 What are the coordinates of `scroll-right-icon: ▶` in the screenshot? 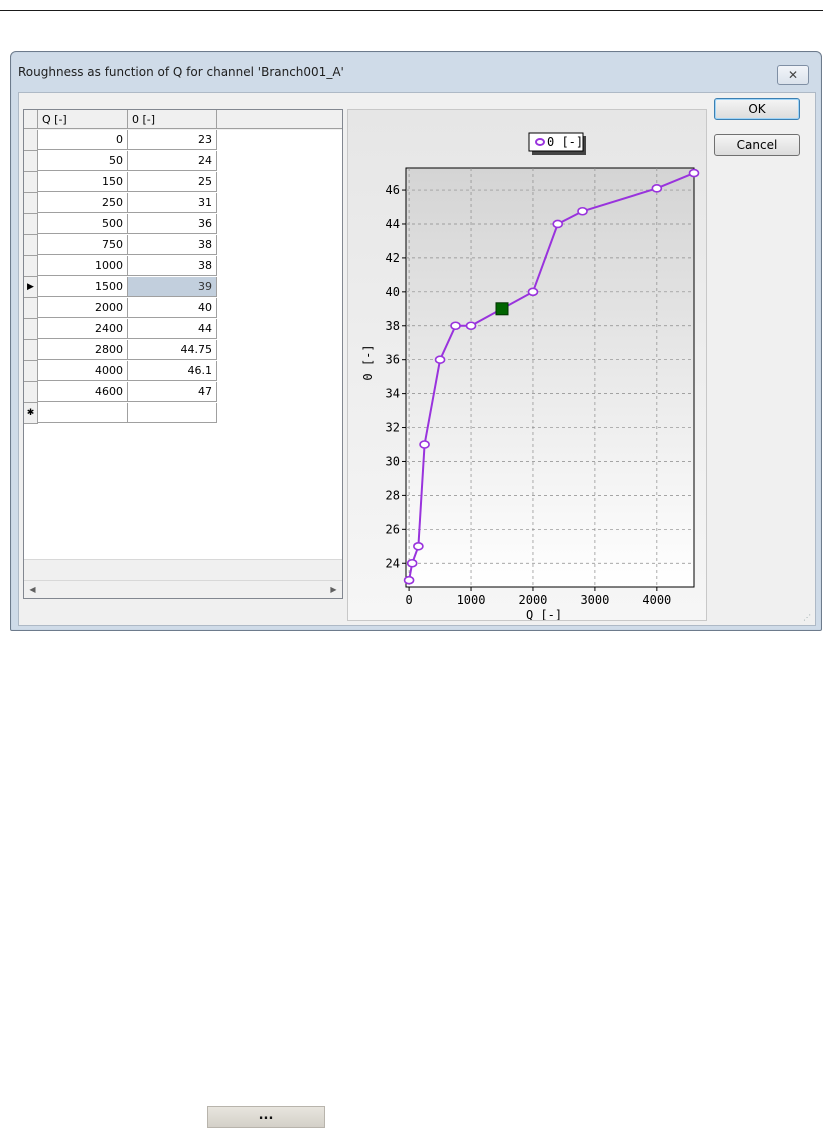 It's located at (333, 589).